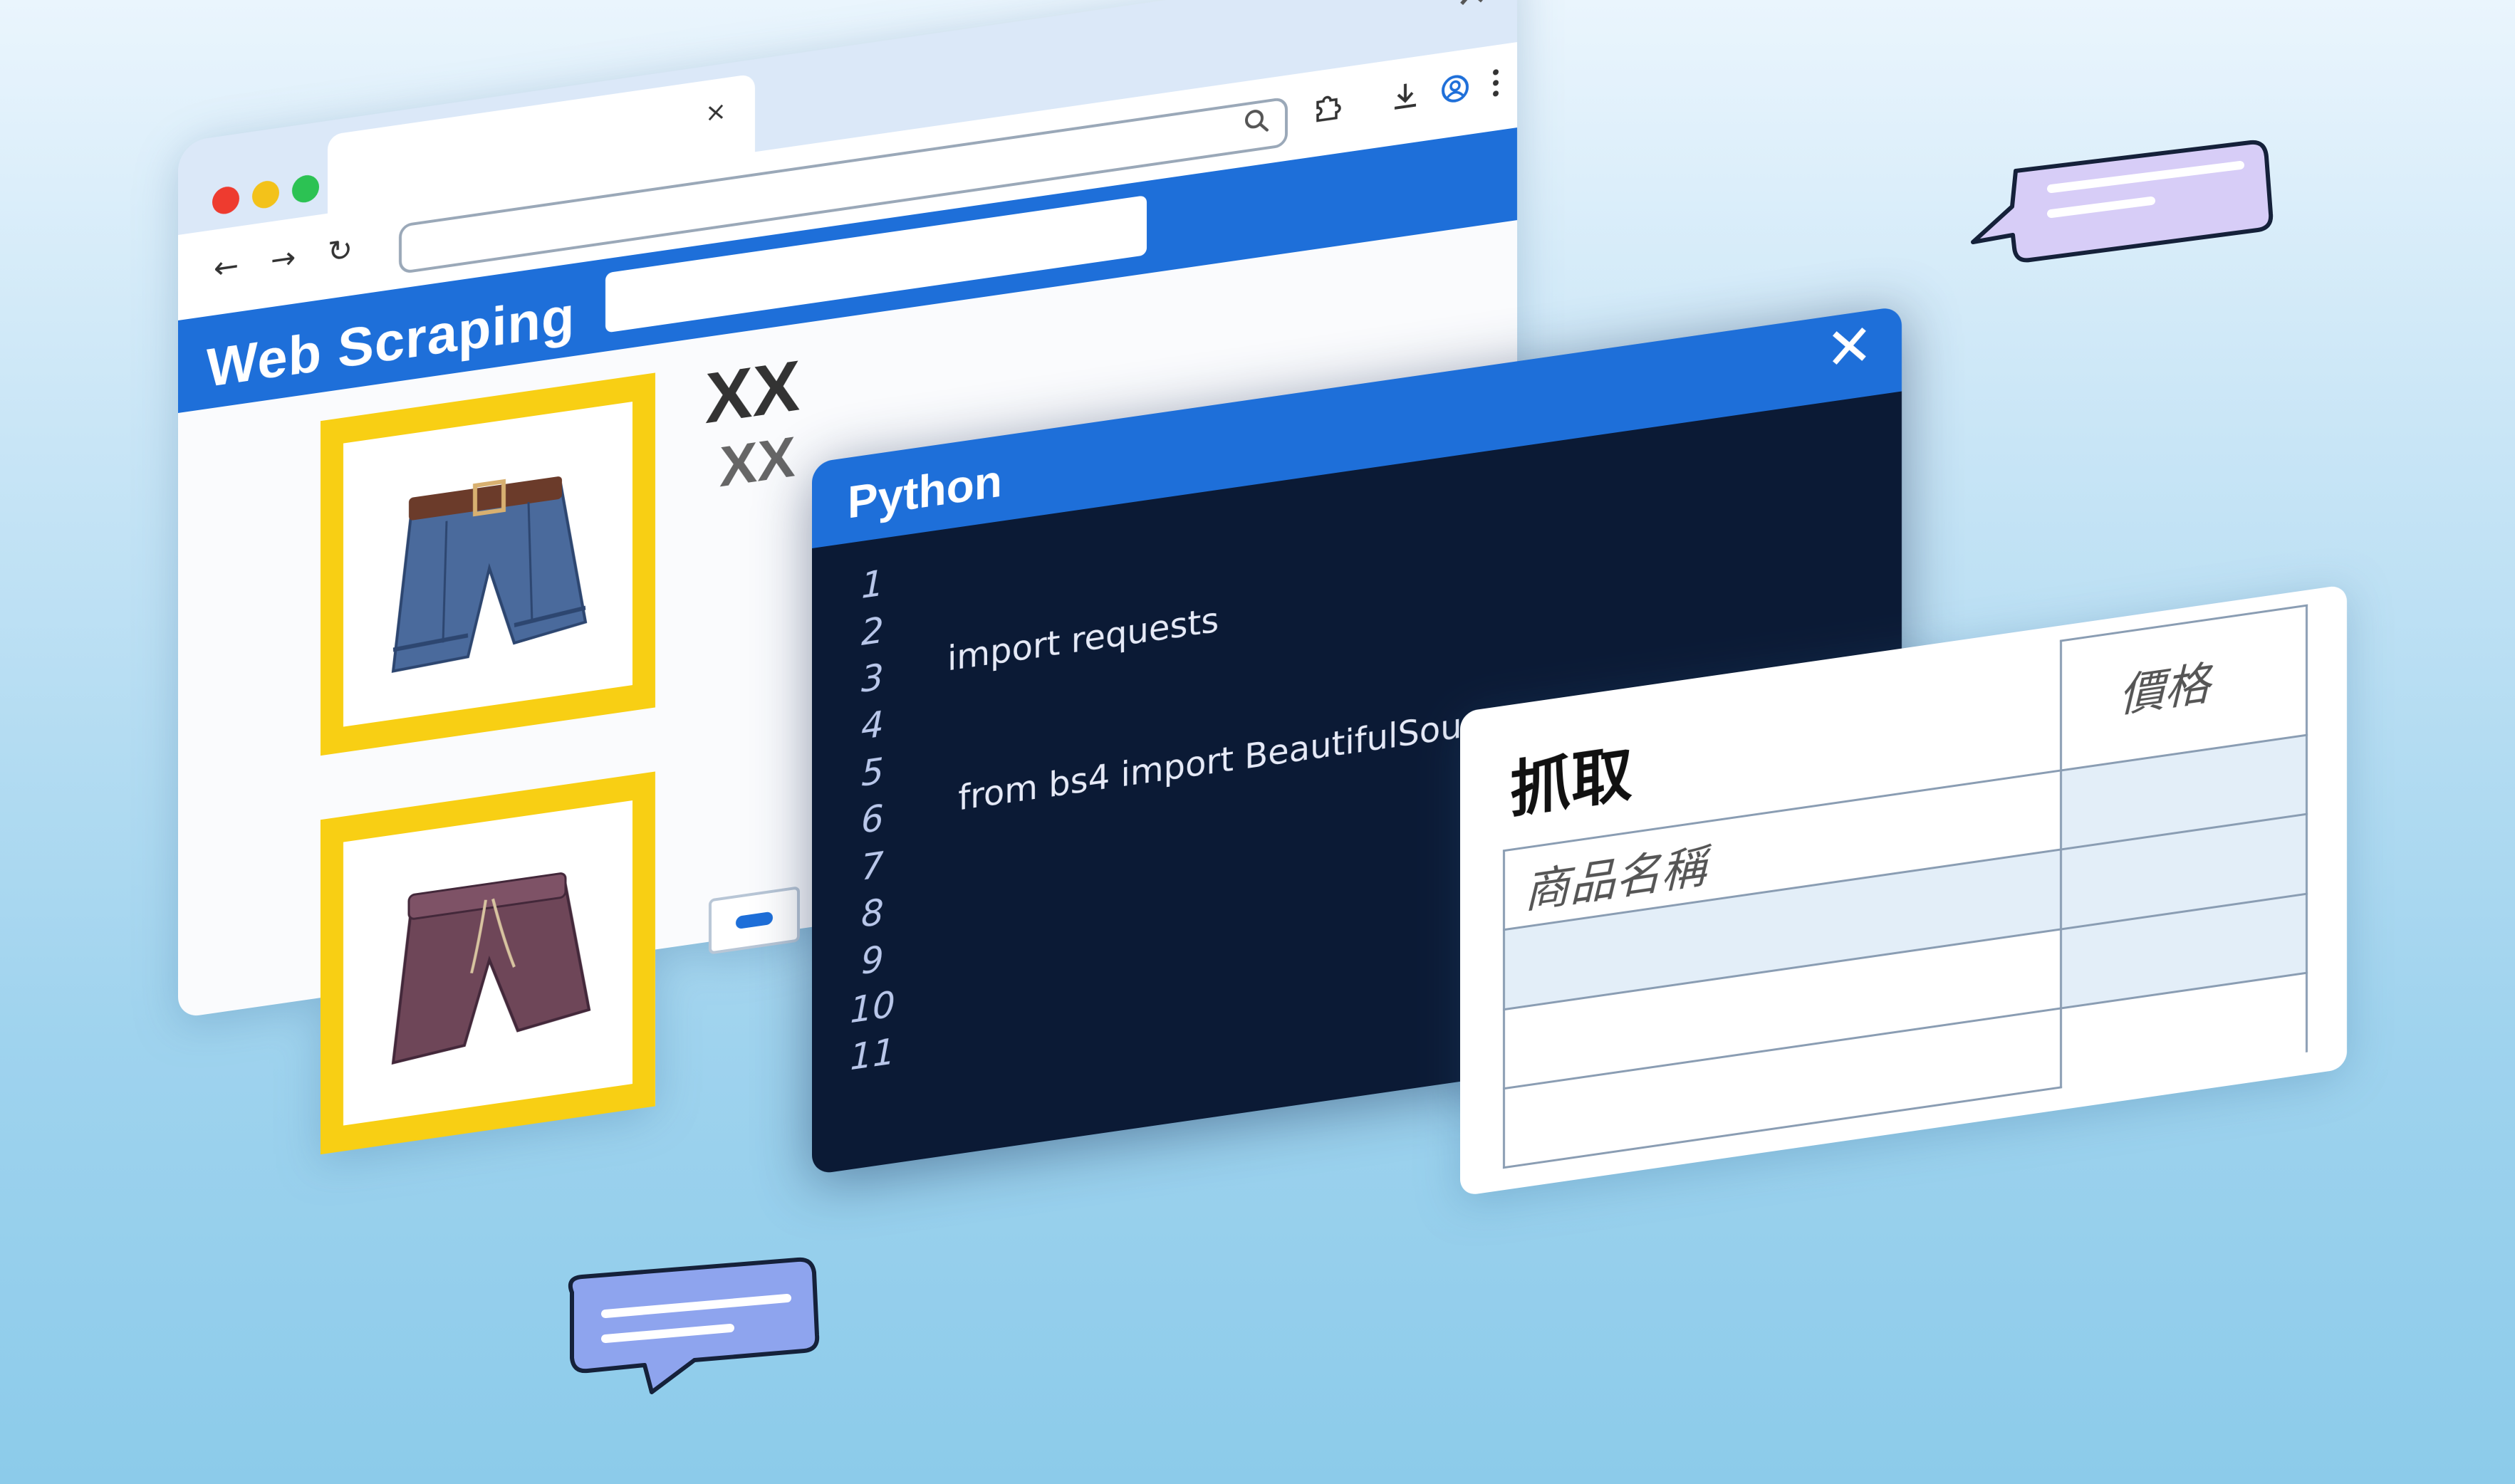 Image resolution: width=2515 pixels, height=1484 pixels. I want to click on window-controls, so click(265, 194).